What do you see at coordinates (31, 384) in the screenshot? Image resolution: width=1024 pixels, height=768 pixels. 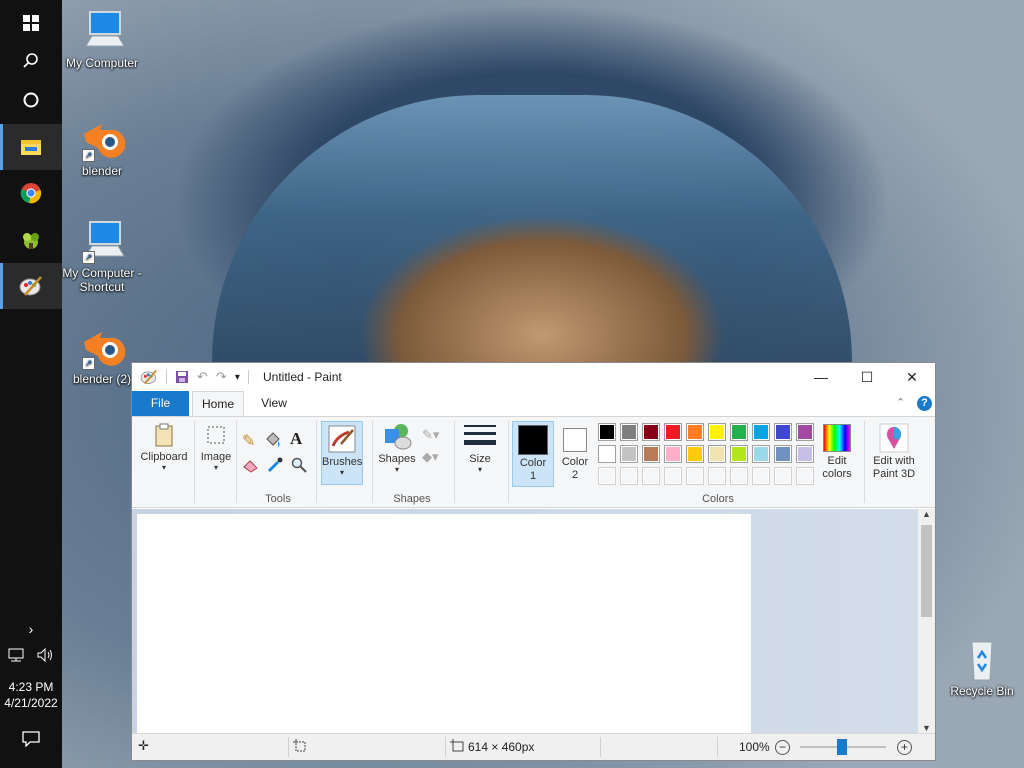 I see `taskbar: › 4:23 PM 4/21/2022` at bounding box center [31, 384].